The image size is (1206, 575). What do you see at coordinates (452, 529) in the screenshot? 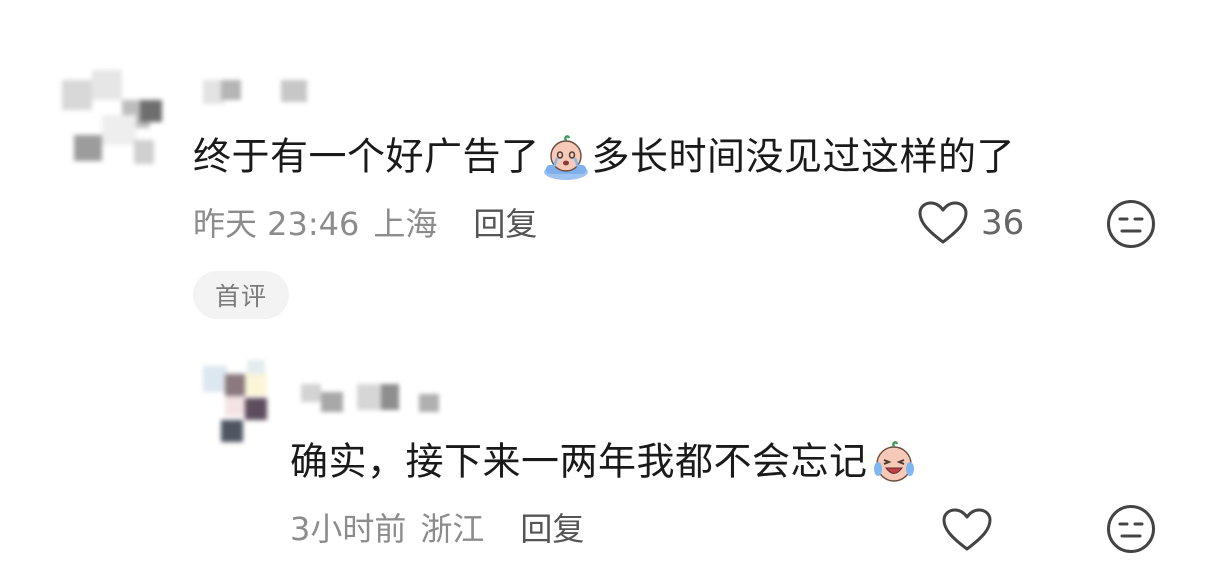
I see `comment-2-location: 浙江` at bounding box center [452, 529].